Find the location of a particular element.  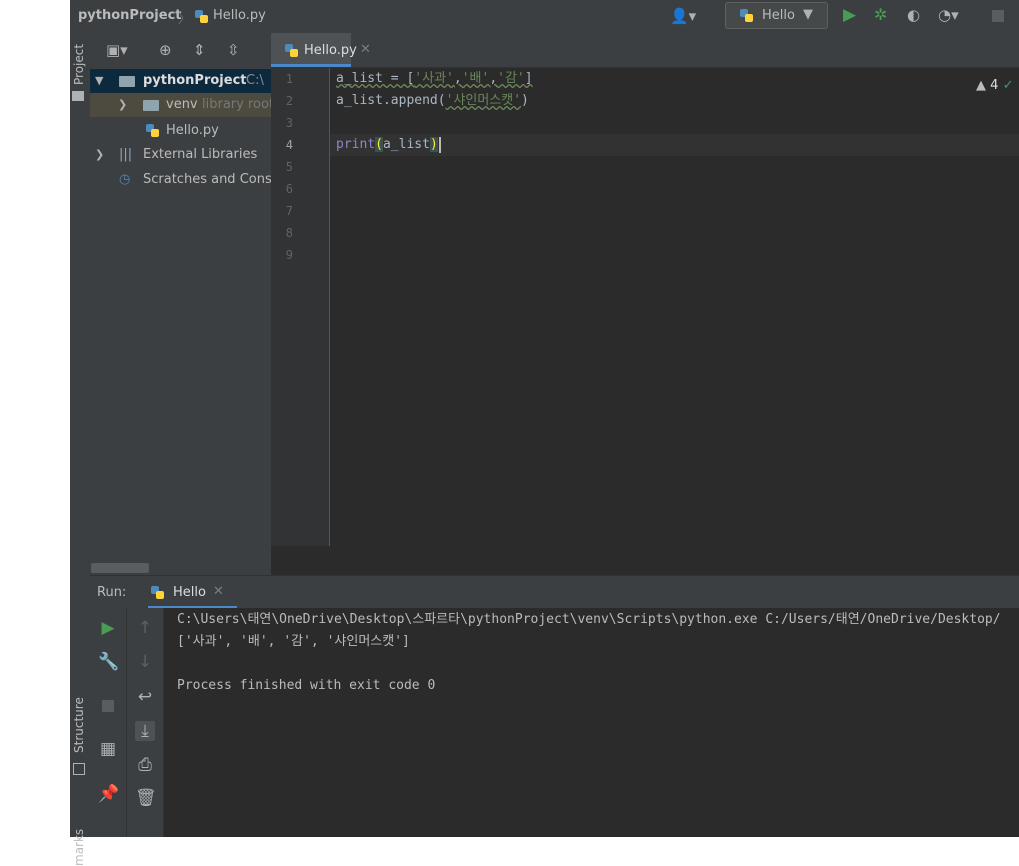

tree-item-hello-py: Hello.py is located at coordinates (180, 131).